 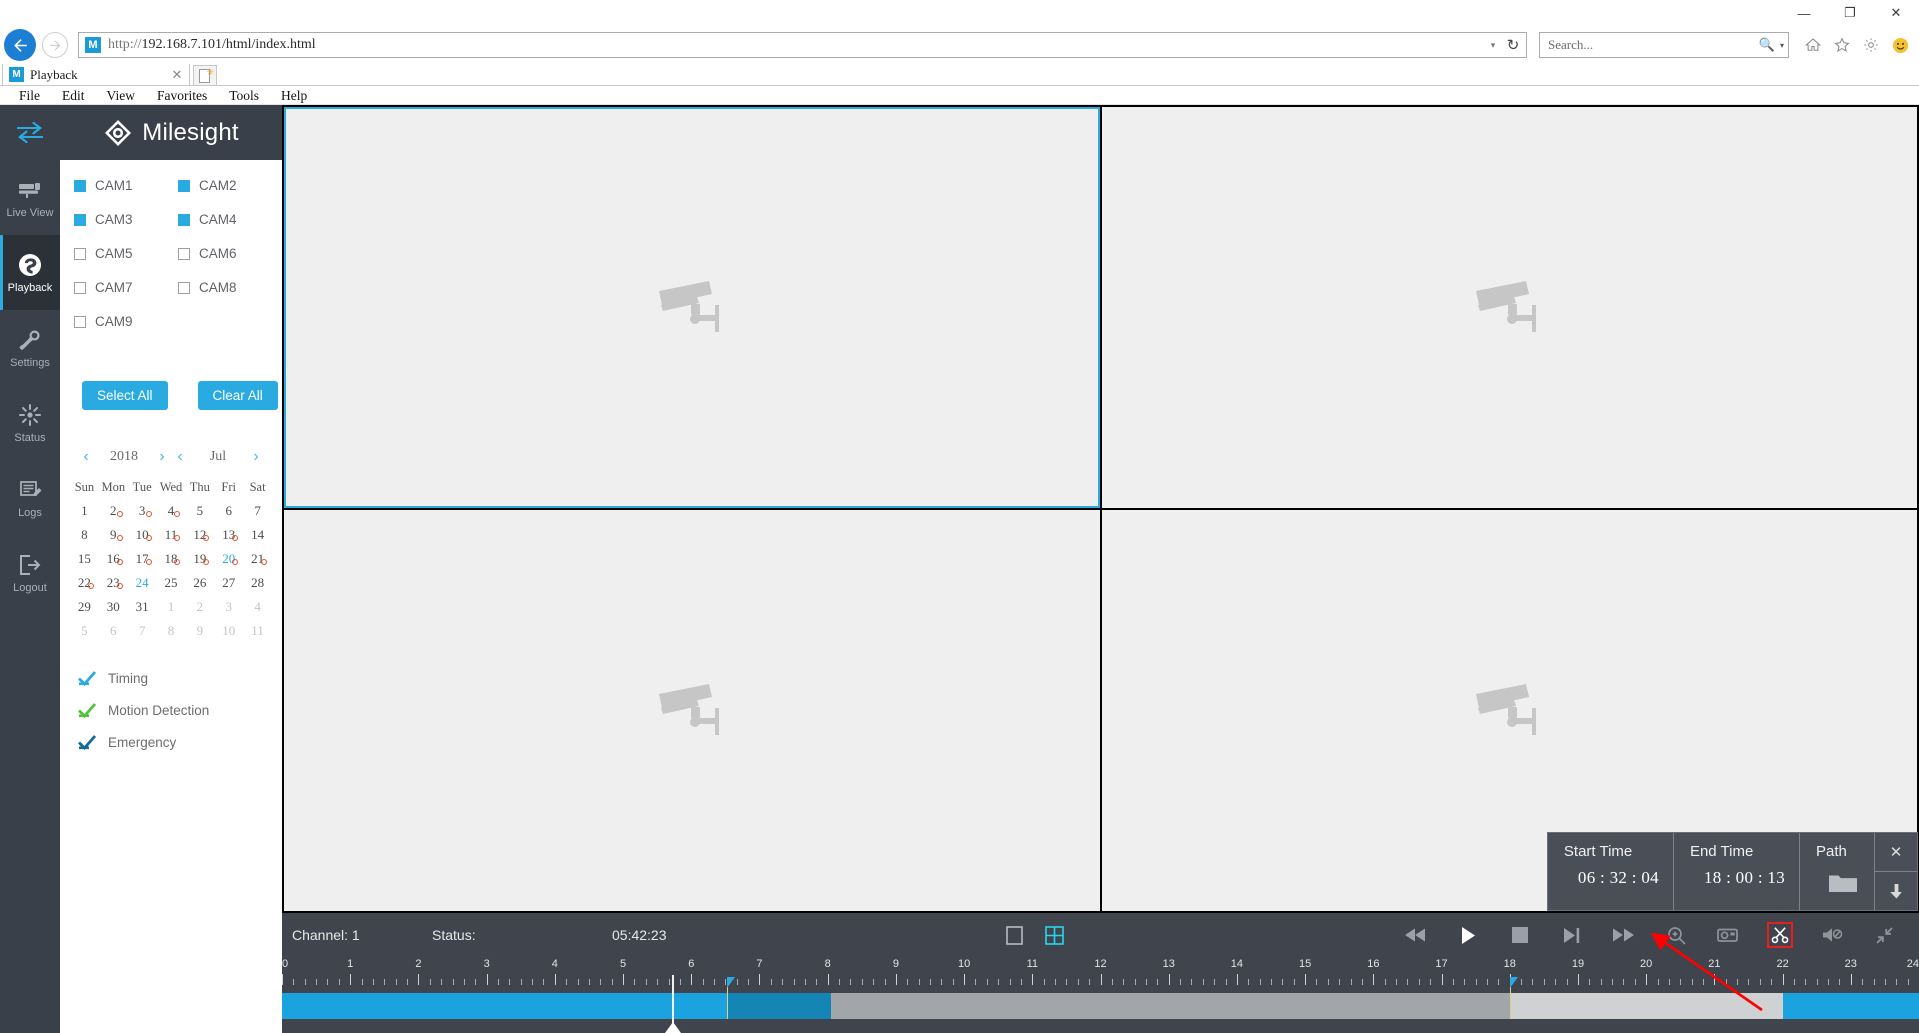 I want to click on menu-edit: Edit, so click(x=73, y=95).